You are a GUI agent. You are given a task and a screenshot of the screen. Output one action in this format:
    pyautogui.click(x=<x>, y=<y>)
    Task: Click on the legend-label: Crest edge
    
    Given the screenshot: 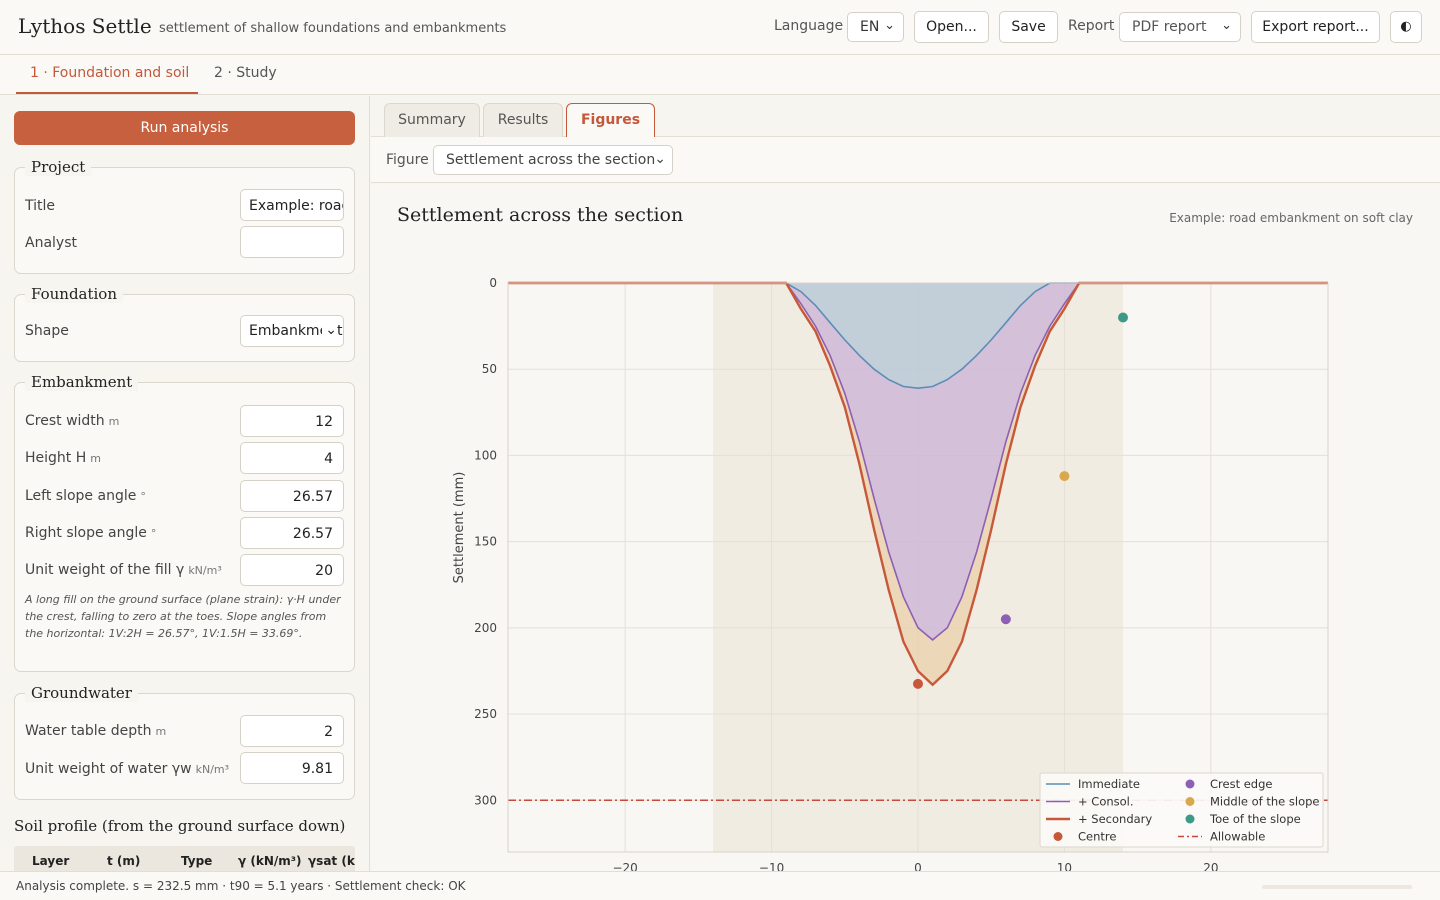 What is the action you would take?
    pyautogui.click(x=1241, y=784)
    